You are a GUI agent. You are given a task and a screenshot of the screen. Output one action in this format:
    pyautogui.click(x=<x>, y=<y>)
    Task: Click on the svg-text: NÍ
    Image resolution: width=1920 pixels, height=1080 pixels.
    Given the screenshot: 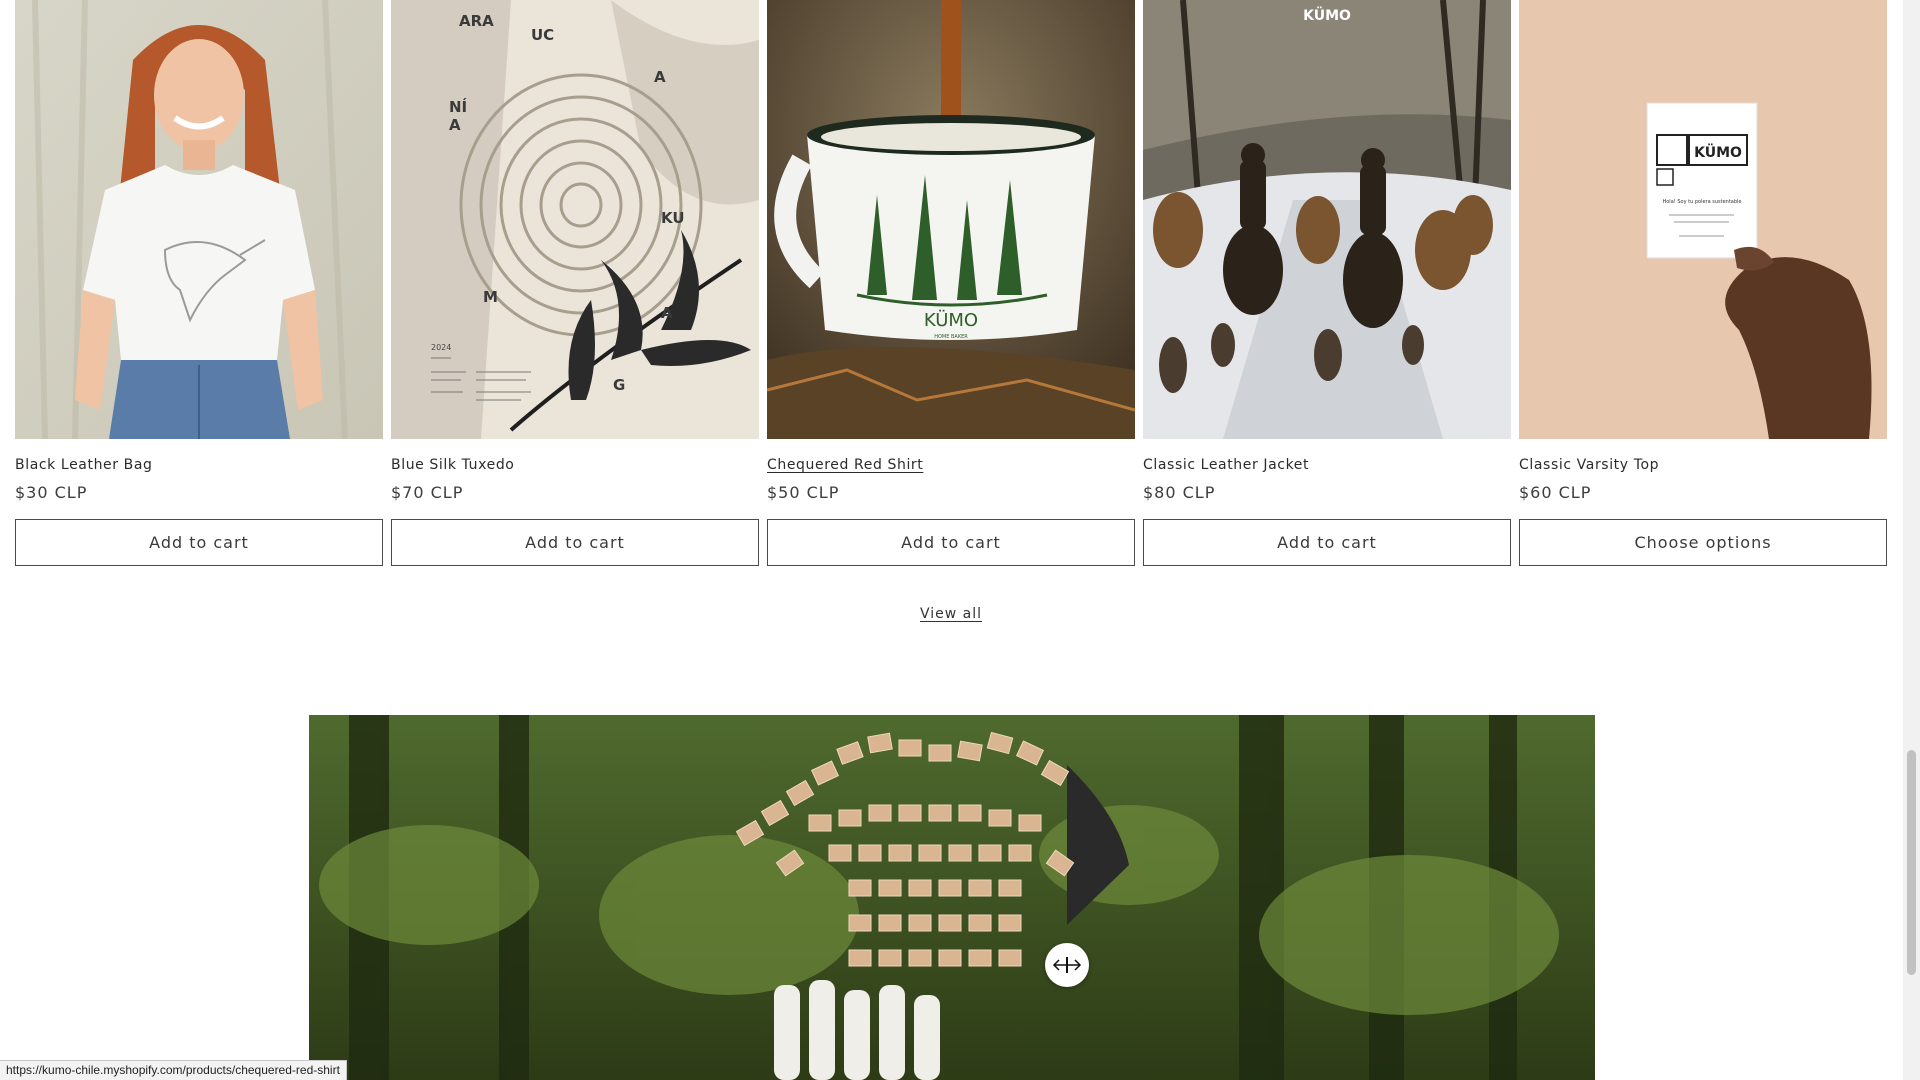 What is the action you would take?
    pyautogui.click(x=458, y=106)
    